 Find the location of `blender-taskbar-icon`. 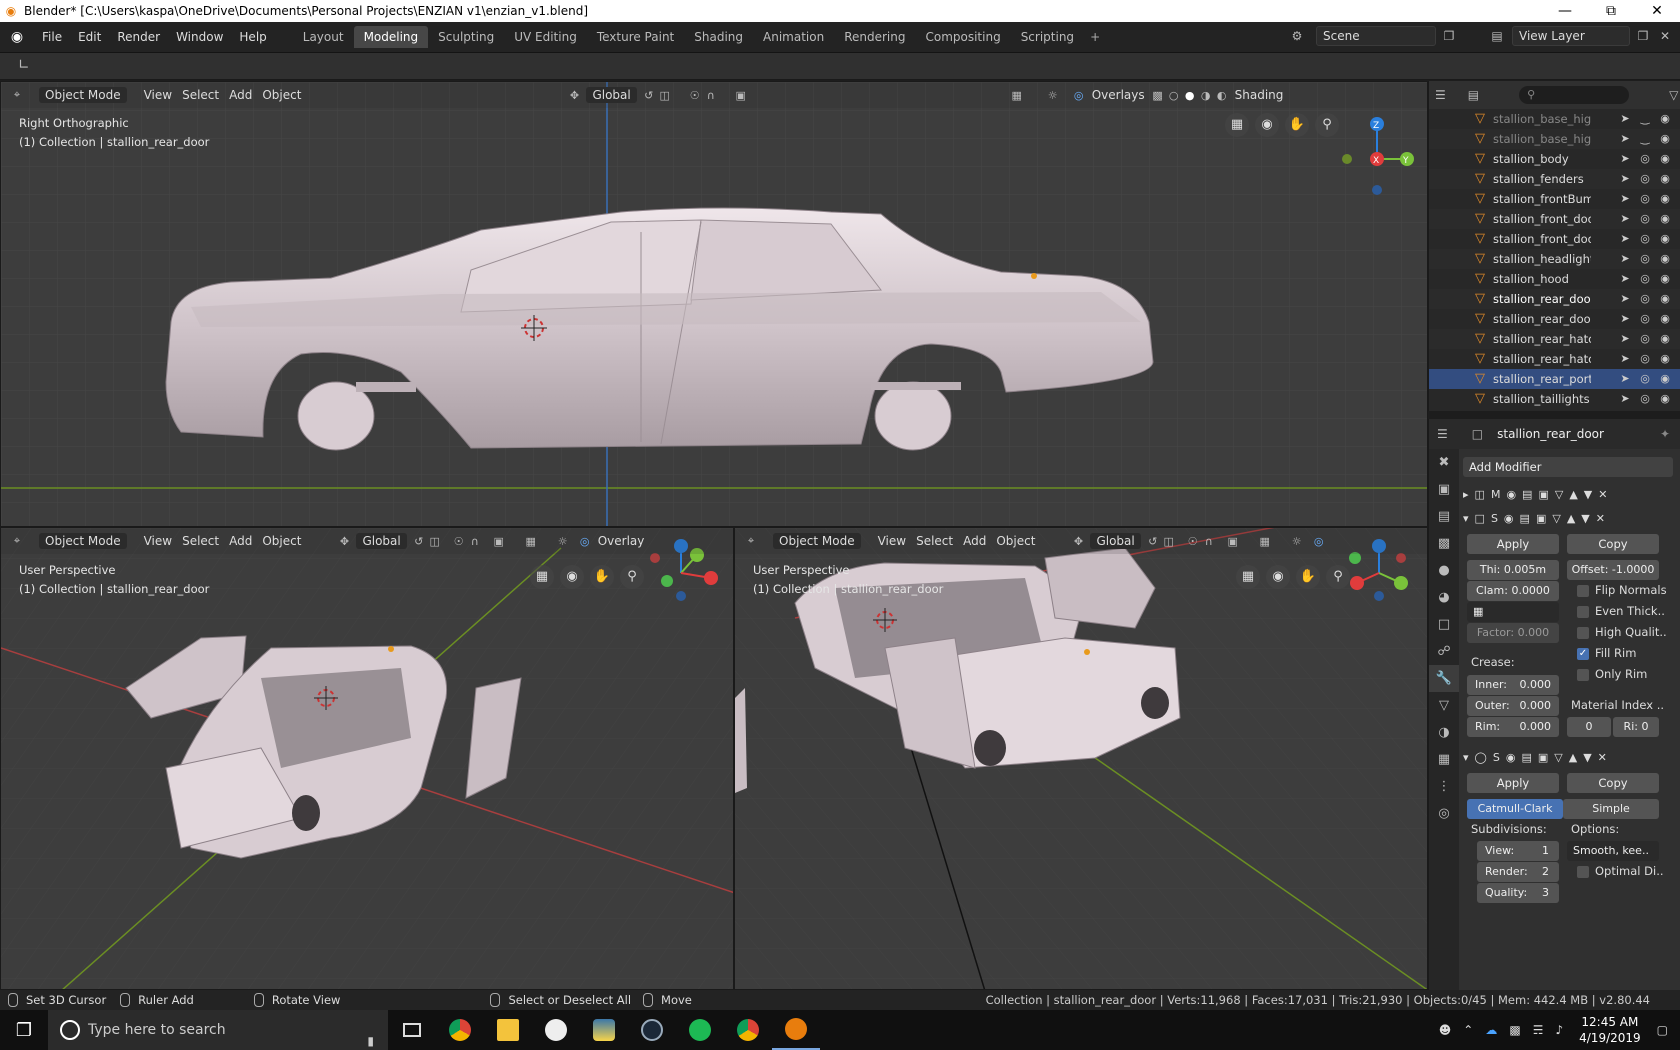

blender-taskbar-icon is located at coordinates (796, 1030).